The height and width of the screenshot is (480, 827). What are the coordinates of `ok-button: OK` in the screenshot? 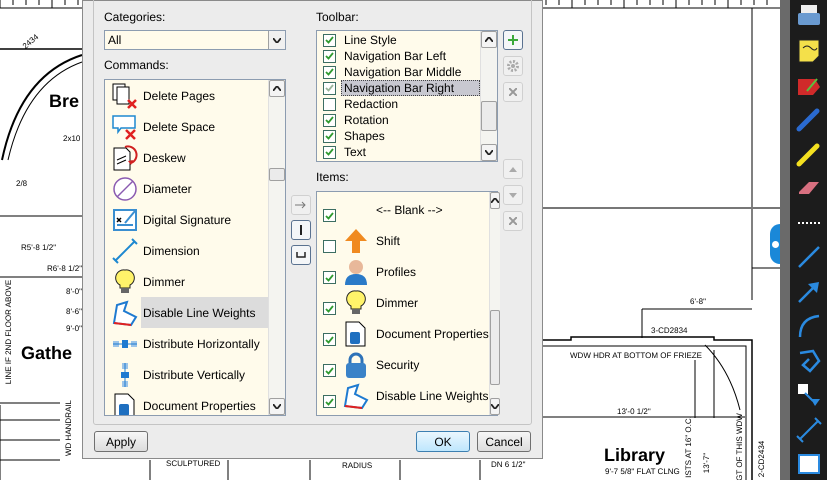 It's located at (443, 441).